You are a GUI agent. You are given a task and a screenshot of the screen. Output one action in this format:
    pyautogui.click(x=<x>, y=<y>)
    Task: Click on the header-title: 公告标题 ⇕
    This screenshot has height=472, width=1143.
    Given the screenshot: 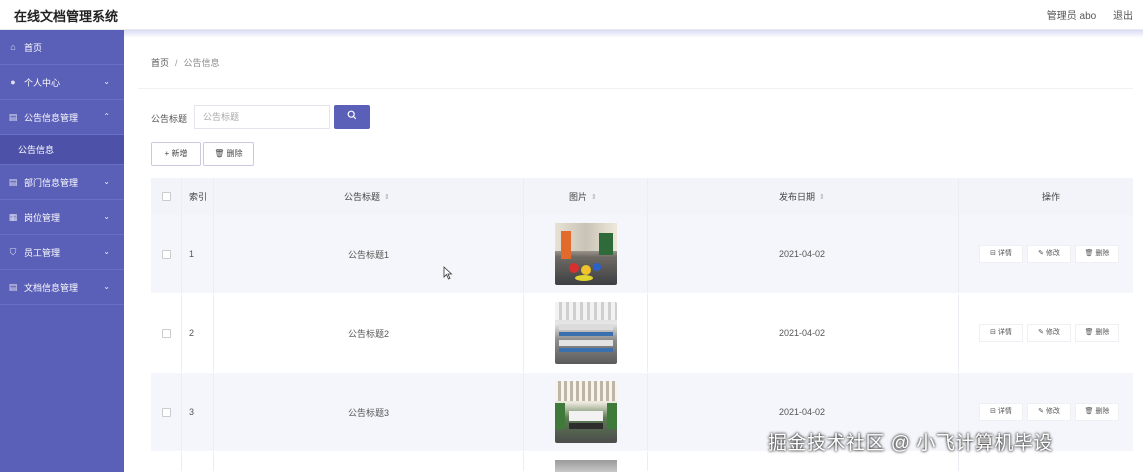 What is the action you would take?
    pyautogui.click(x=367, y=196)
    